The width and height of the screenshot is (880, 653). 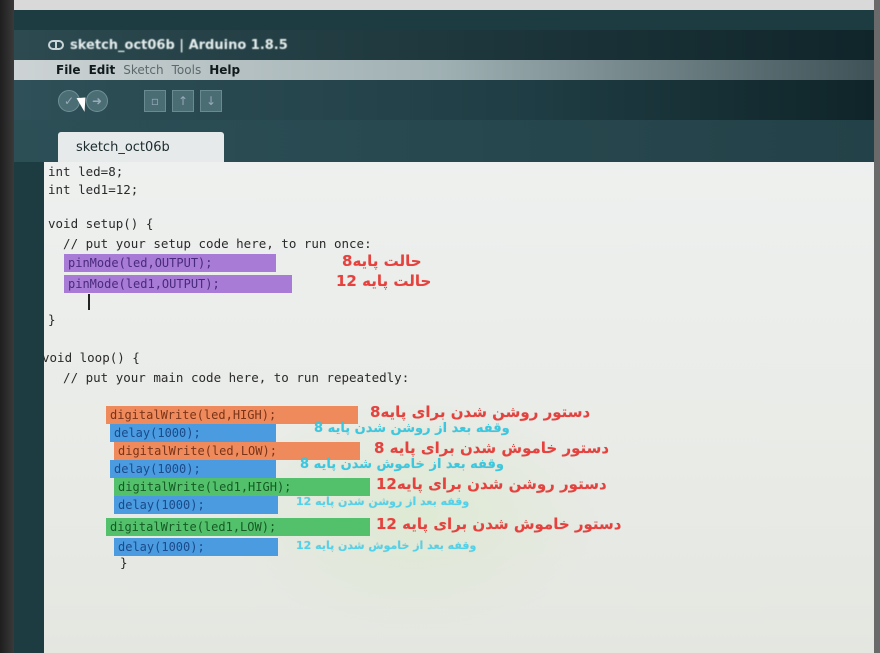 What do you see at coordinates (491, 484) in the screenshot?
I see `annotation-on-pin12: دستور روشن شدن برای پایه12` at bounding box center [491, 484].